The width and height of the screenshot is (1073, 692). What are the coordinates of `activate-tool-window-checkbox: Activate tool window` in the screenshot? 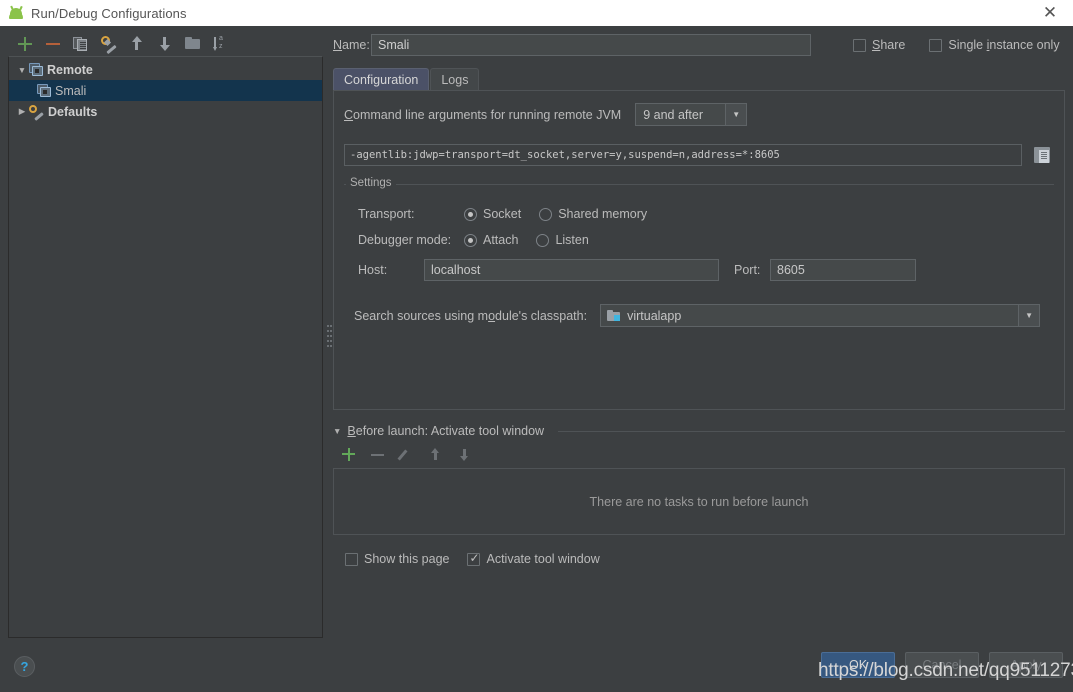 It's located at (533, 558).